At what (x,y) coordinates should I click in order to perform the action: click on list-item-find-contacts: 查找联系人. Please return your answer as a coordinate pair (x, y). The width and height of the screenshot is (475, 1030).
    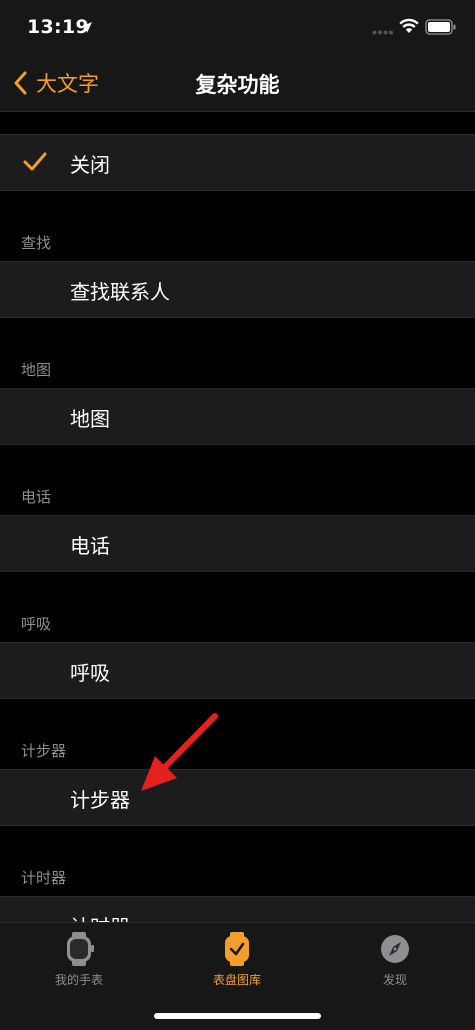
    Looking at the image, I should click on (237, 289).